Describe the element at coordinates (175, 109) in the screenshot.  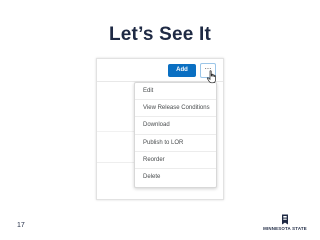
I see `menu-item-view-release-conditions: View Release Conditions` at that location.